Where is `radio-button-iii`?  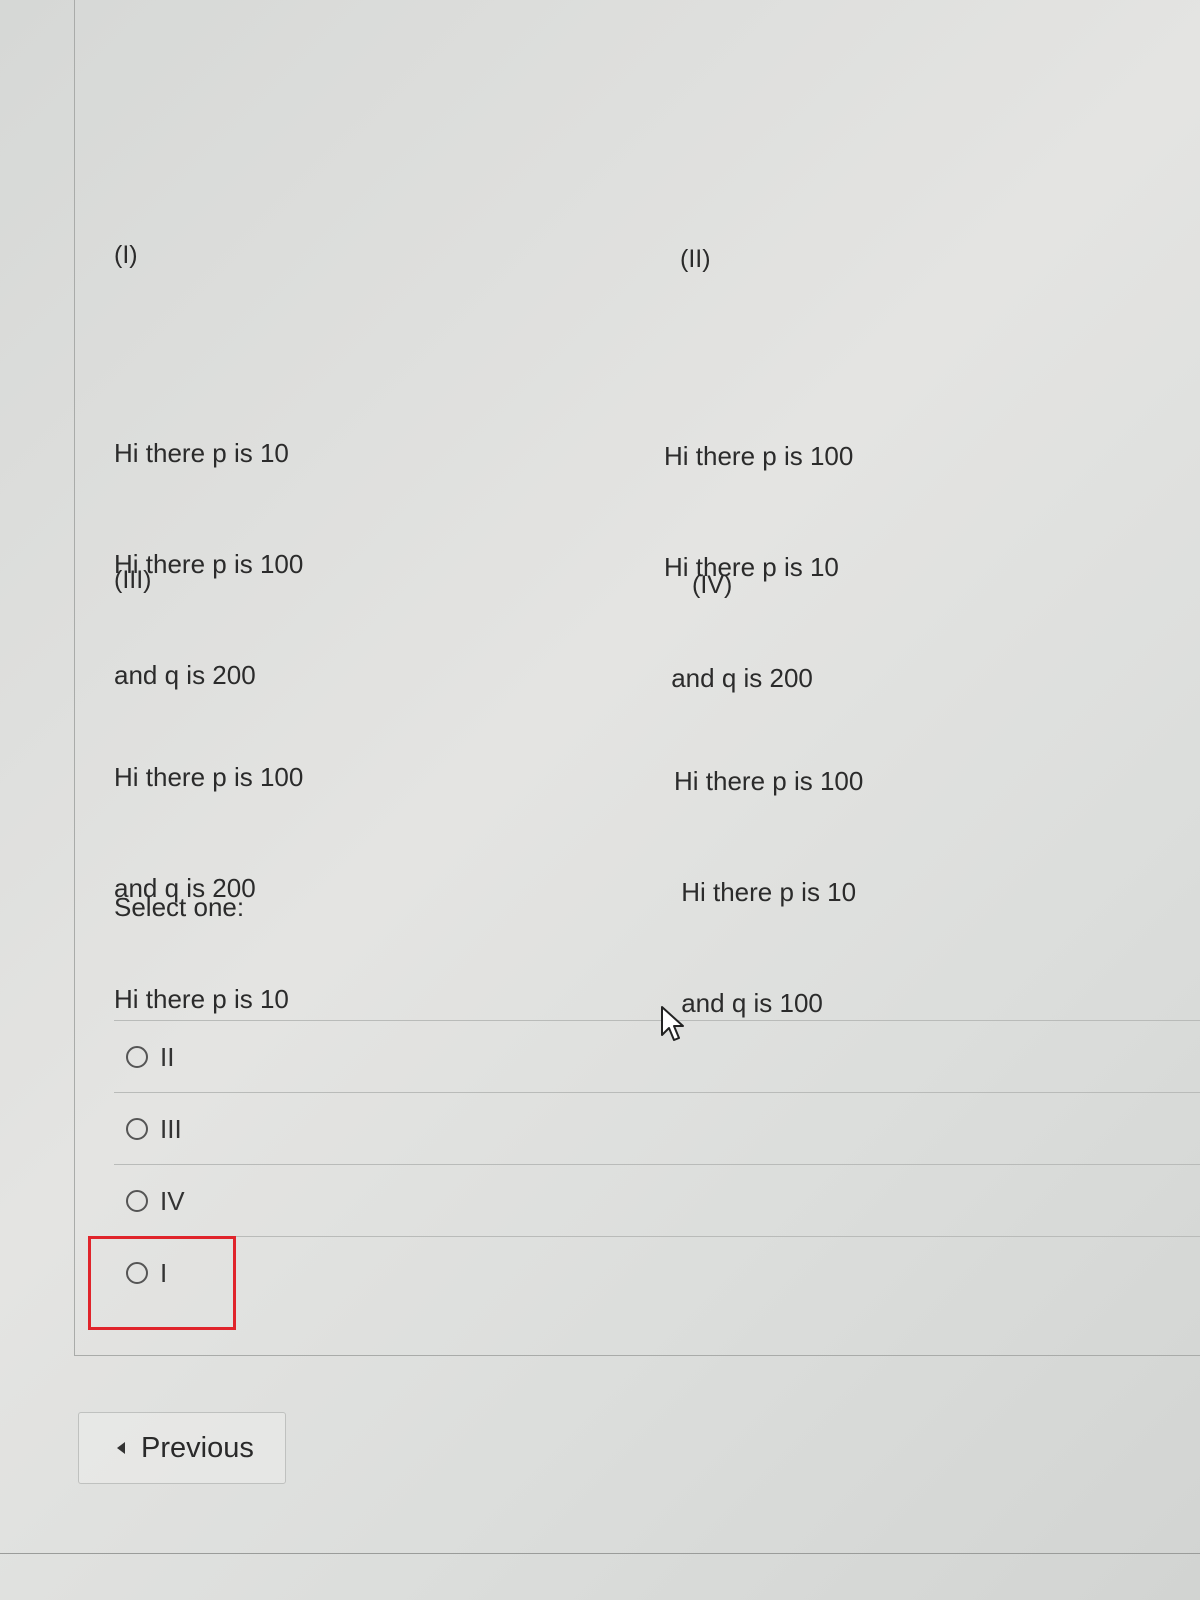 radio-button-iii is located at coordinates (137, 1128).